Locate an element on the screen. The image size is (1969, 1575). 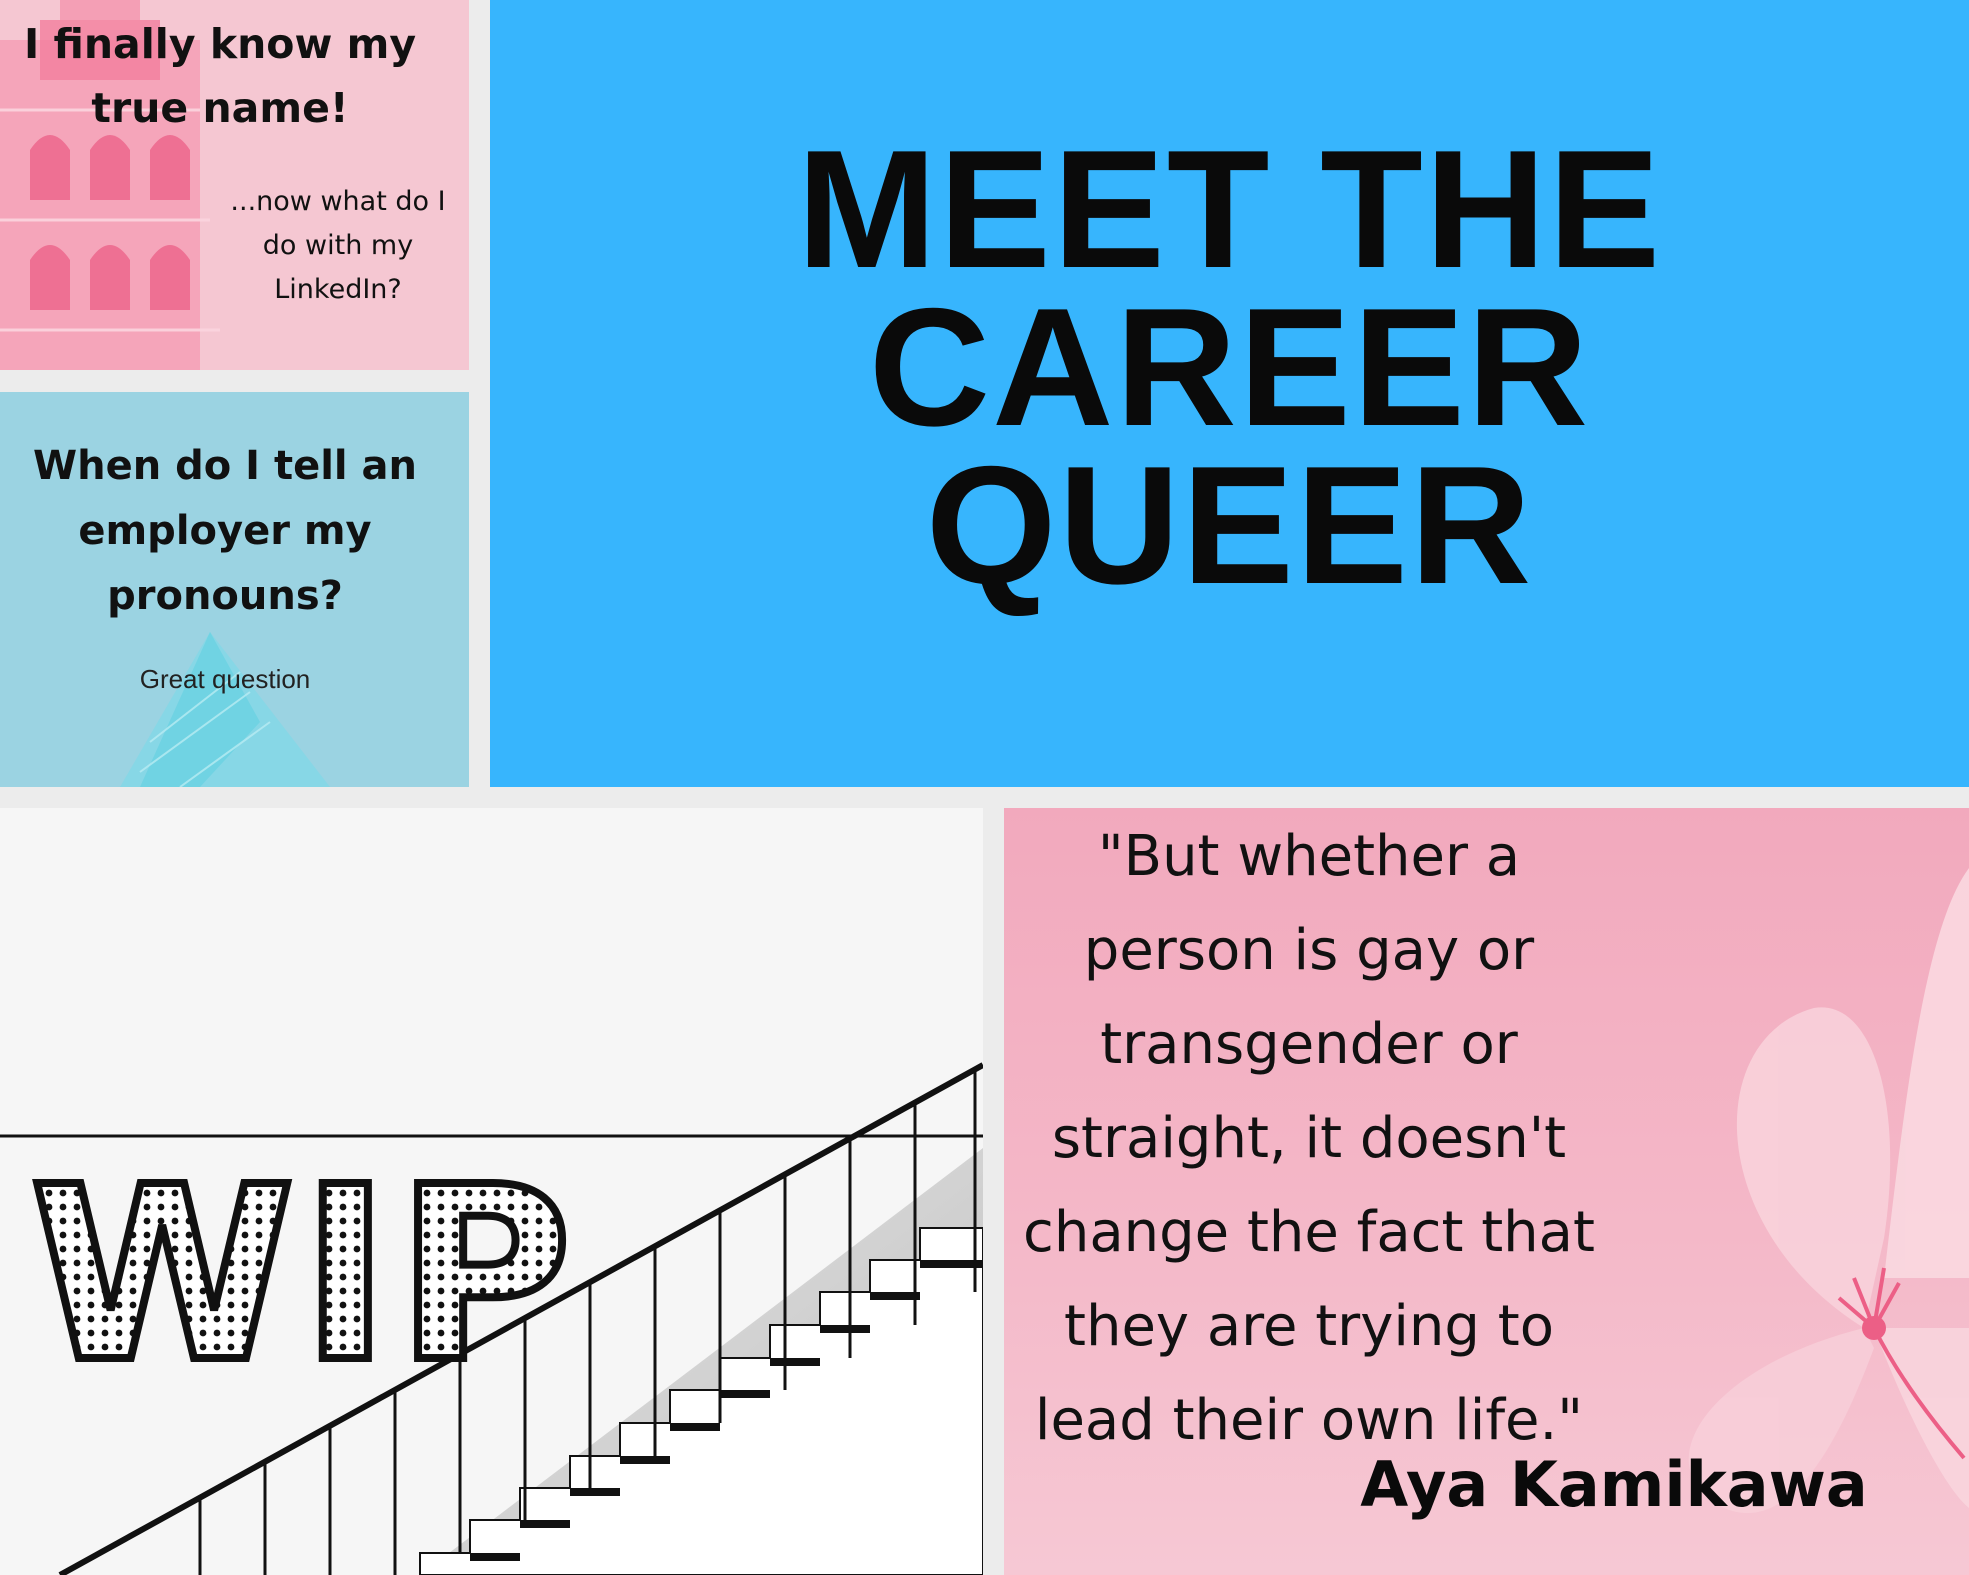
wip-label: WIP is located at coordinates (304, 1275).